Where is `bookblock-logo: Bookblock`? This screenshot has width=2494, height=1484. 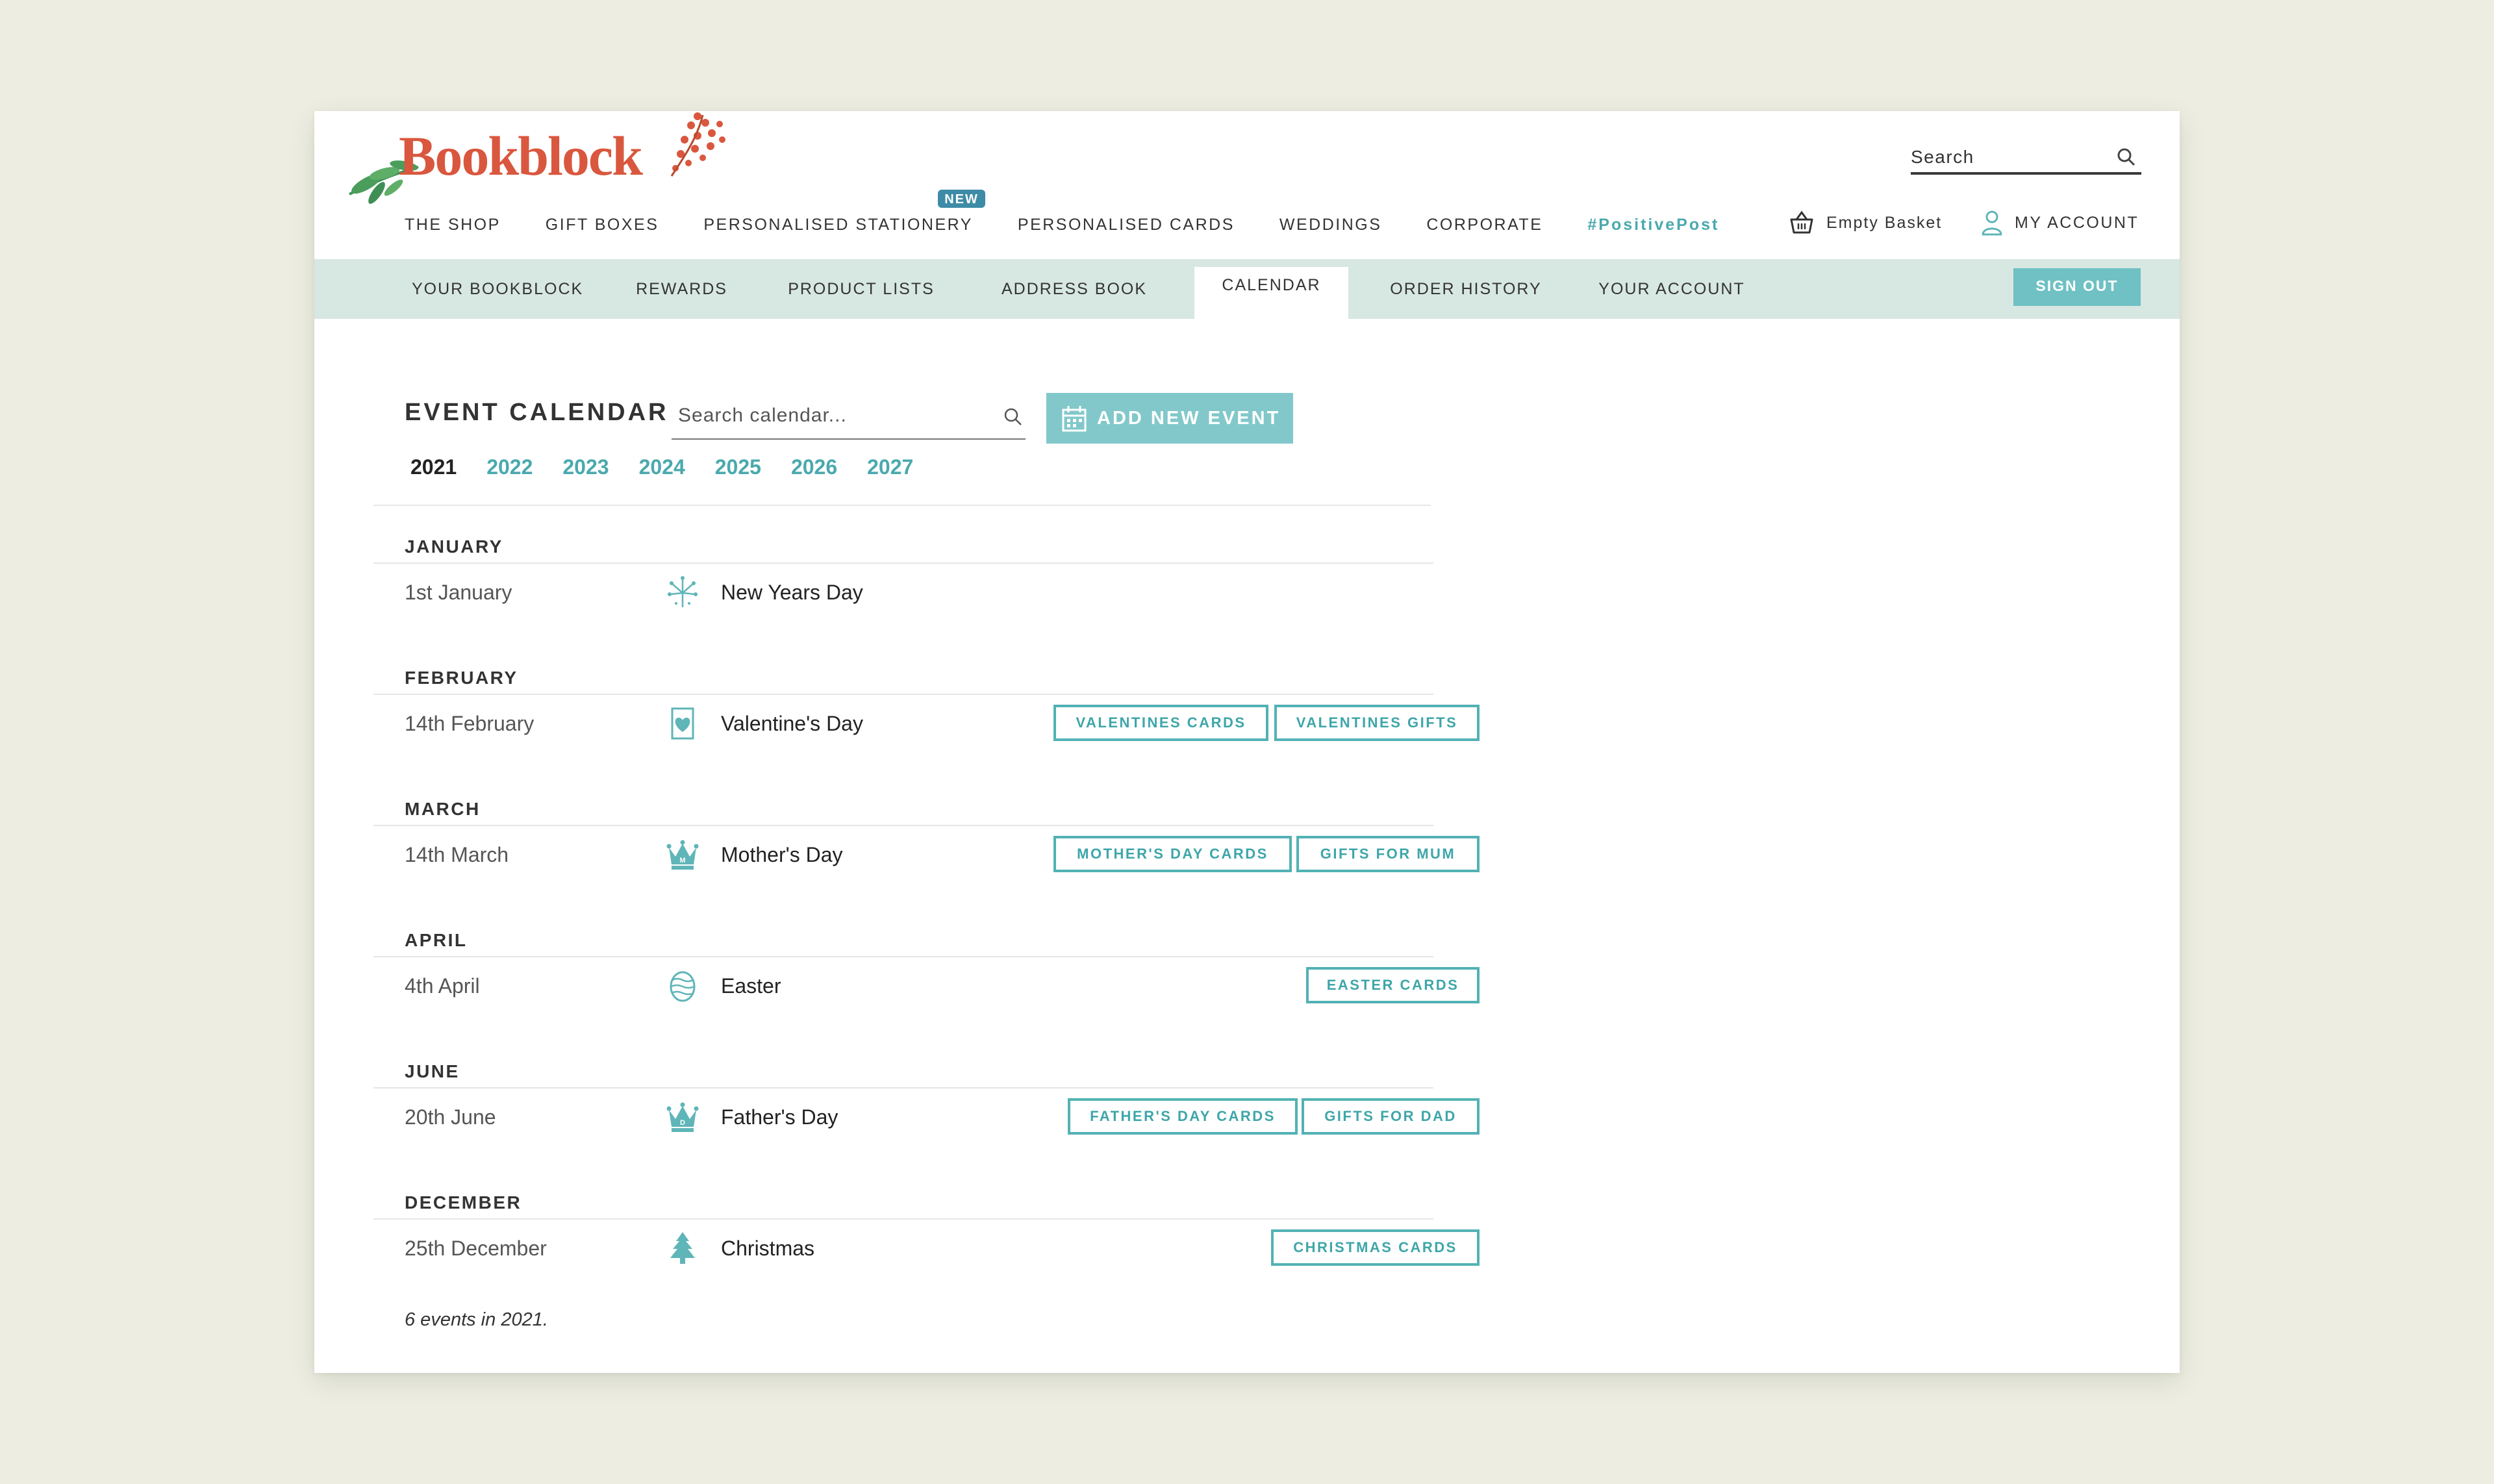 bookblock-logo: Bookblock is located at coordinates (538, 160).